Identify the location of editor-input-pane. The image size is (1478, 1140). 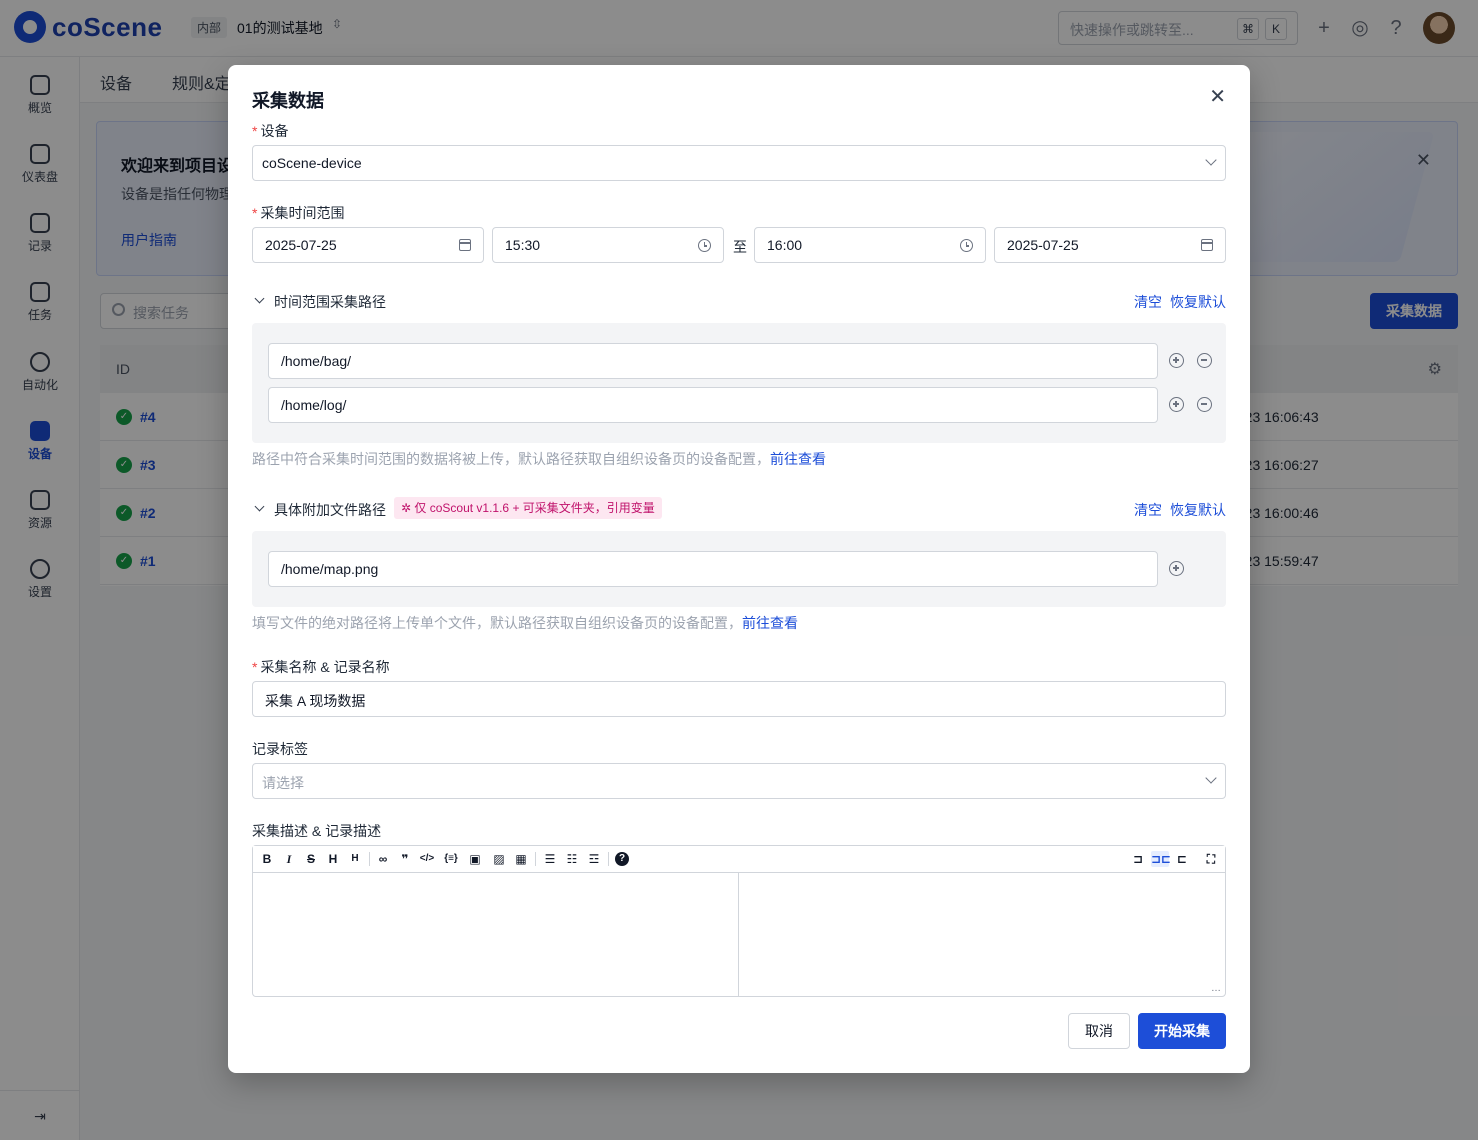
(496, 934).